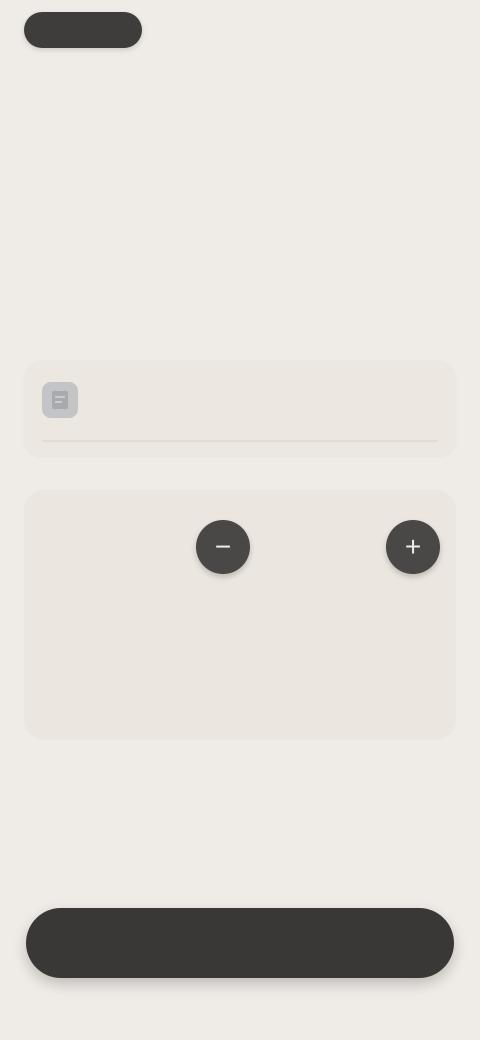 This screenshot has height=1040, width=480. Describe the element at coordinates (240, 32) in the screenshot. I see `top-bar` at that location.